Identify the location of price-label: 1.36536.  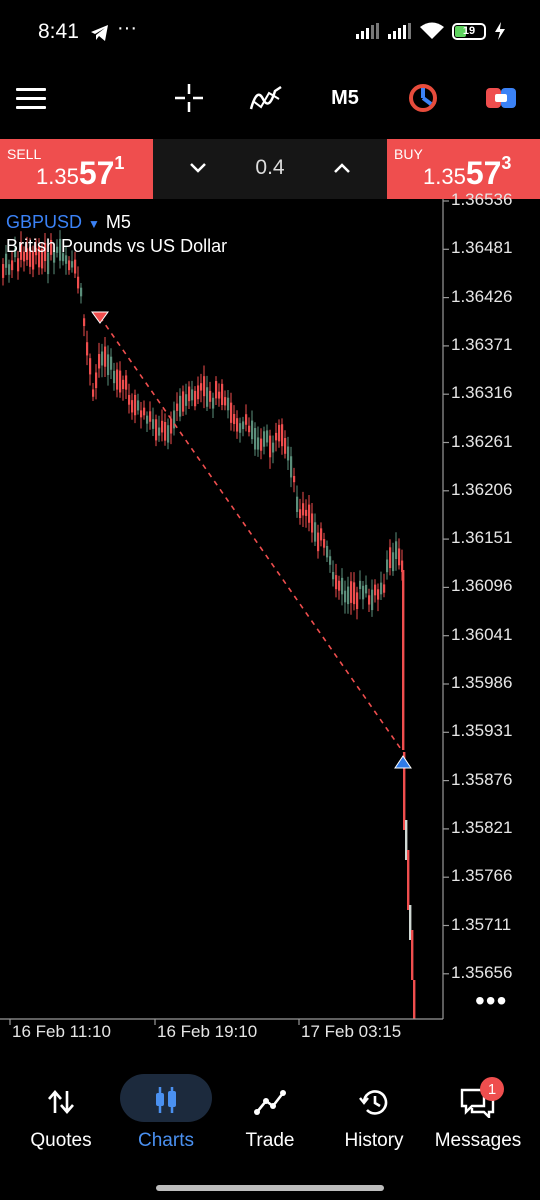
(482, 199).